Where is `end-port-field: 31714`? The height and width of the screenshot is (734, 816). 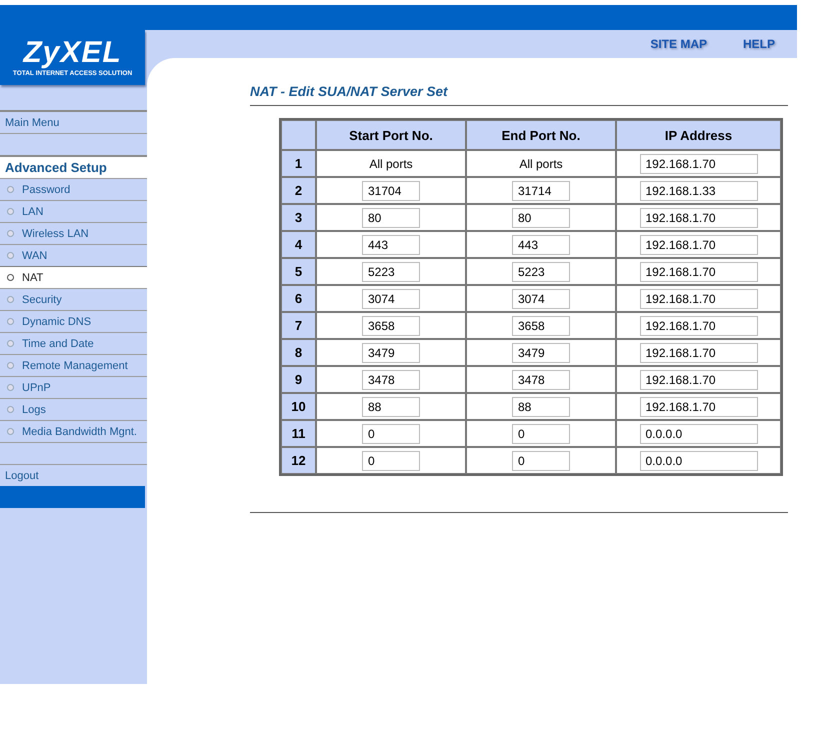
end-port-field: 31714 is located at coordinates (541, 190).